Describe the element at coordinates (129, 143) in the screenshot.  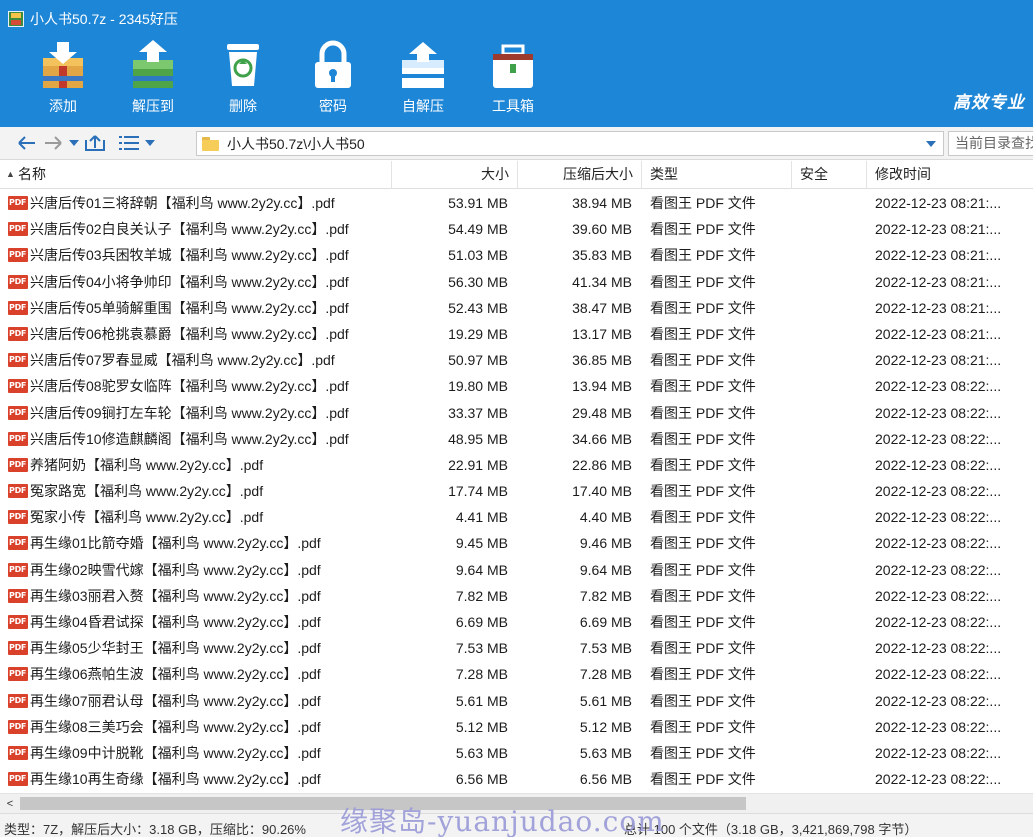
I see `view-mode-button` at that location.